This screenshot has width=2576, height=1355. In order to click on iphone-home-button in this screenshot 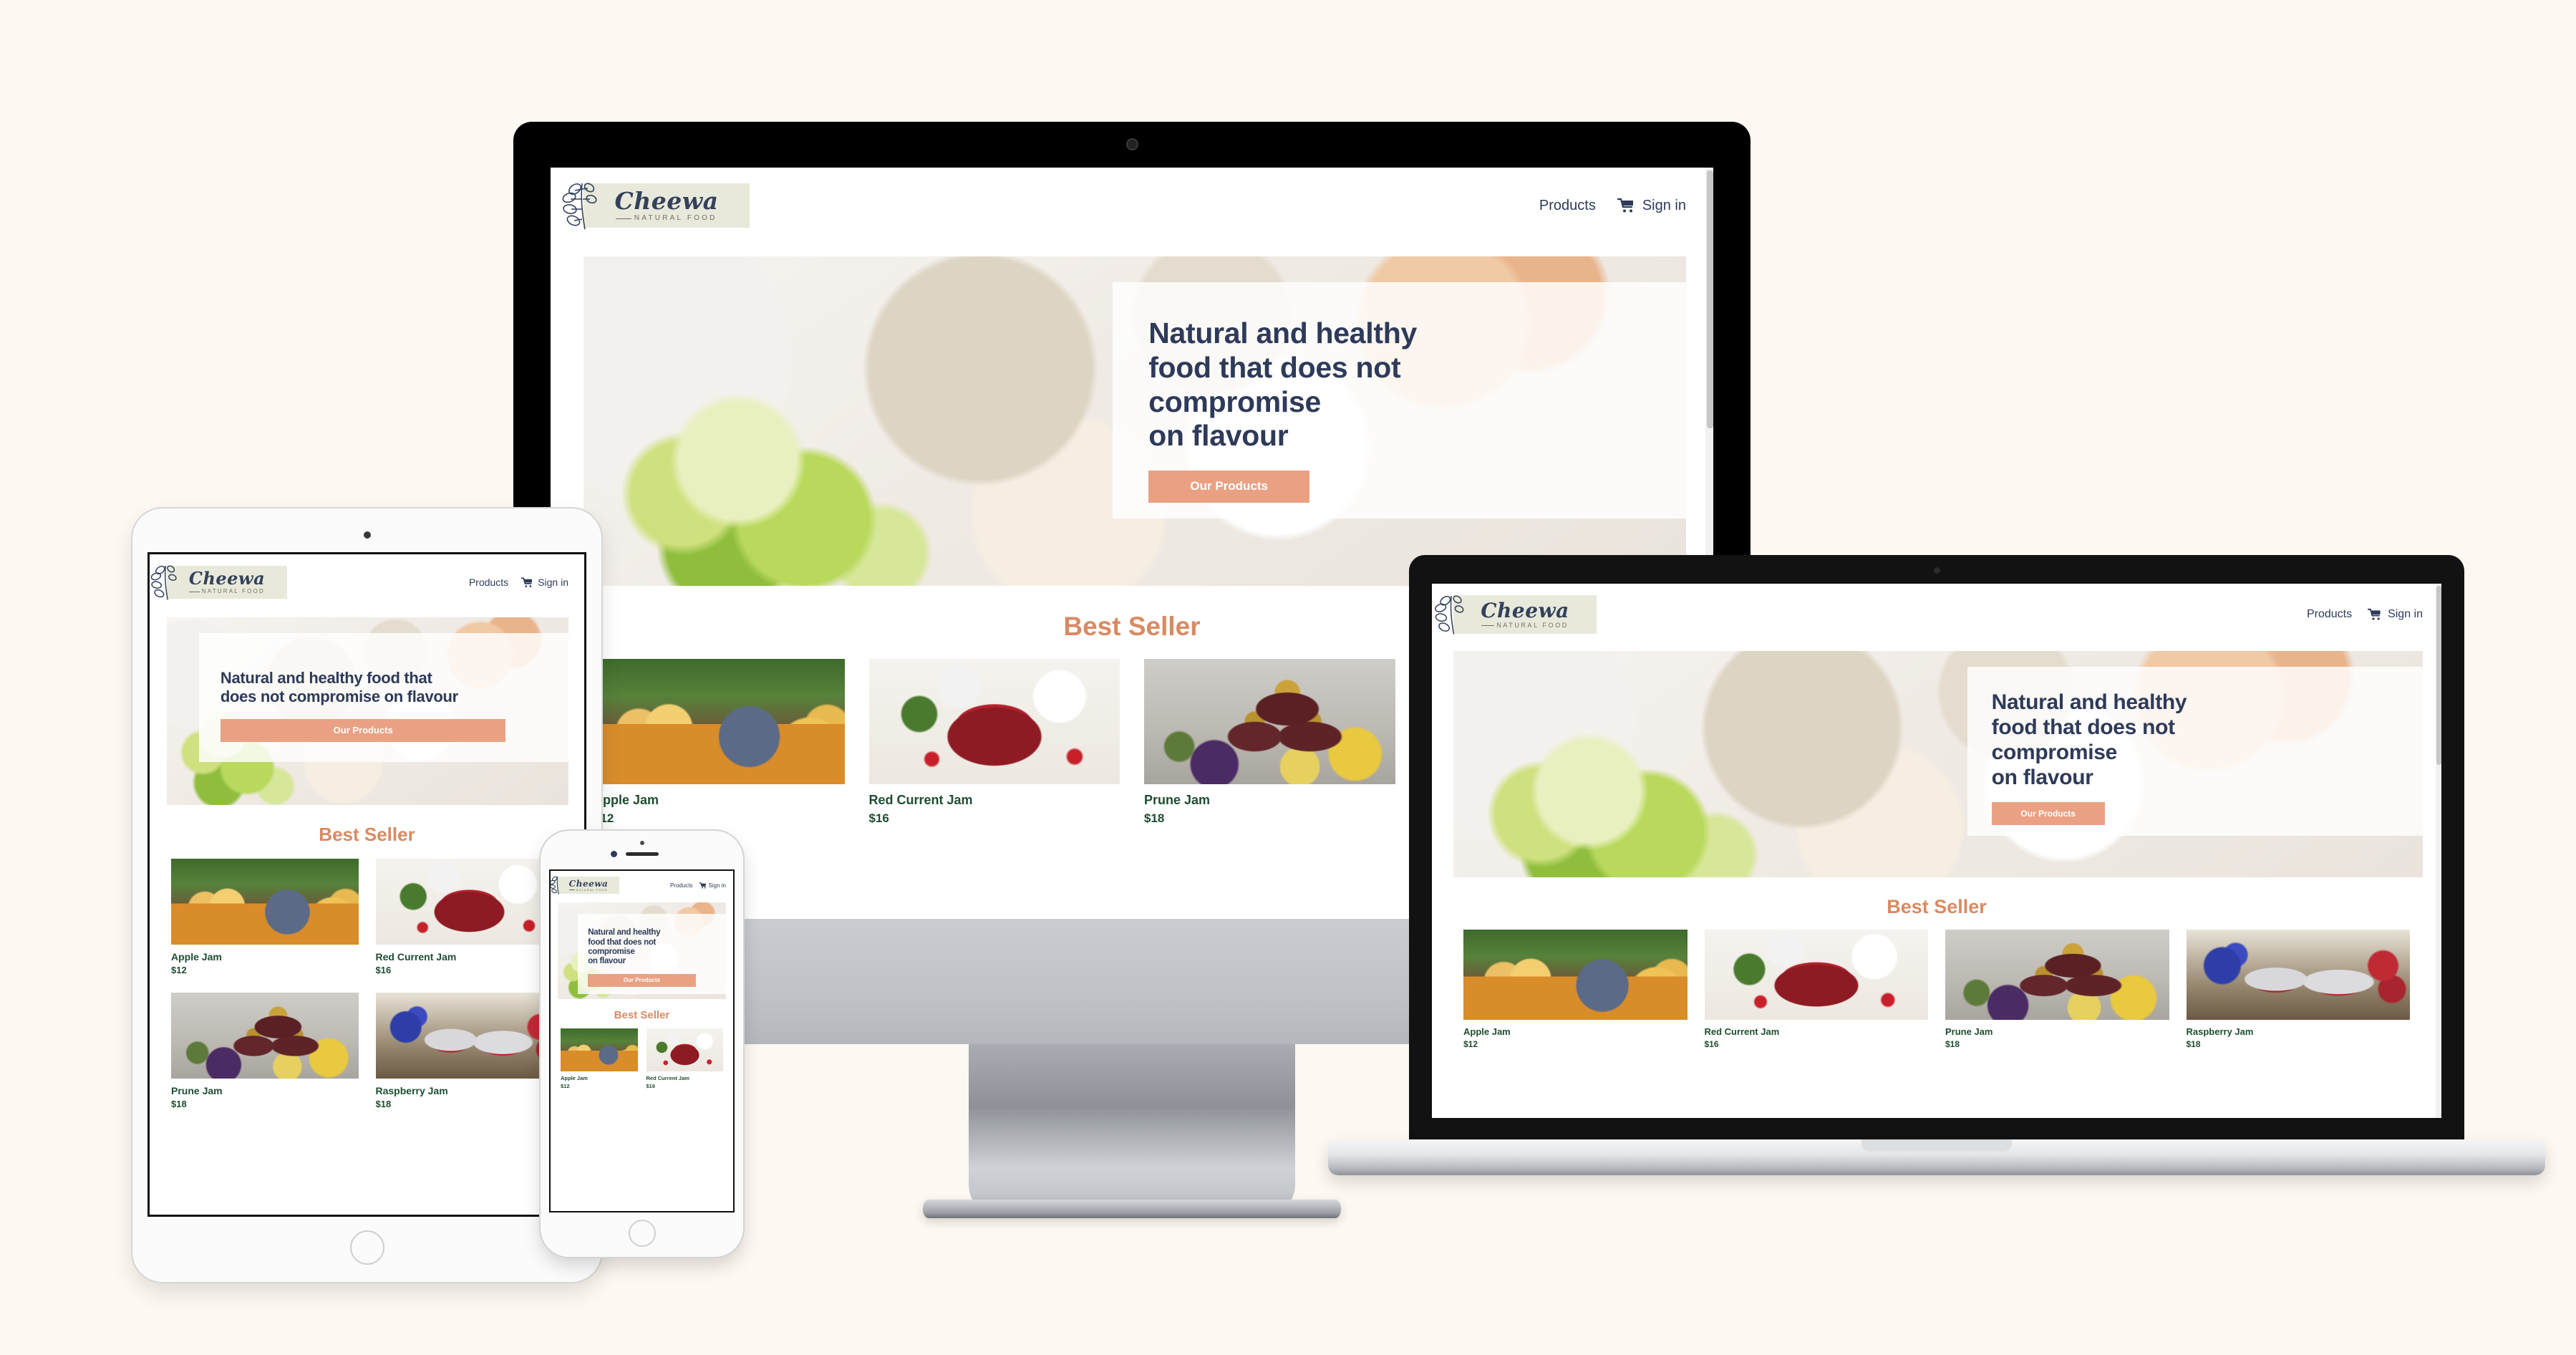, I will do `click(642, 1233)`.